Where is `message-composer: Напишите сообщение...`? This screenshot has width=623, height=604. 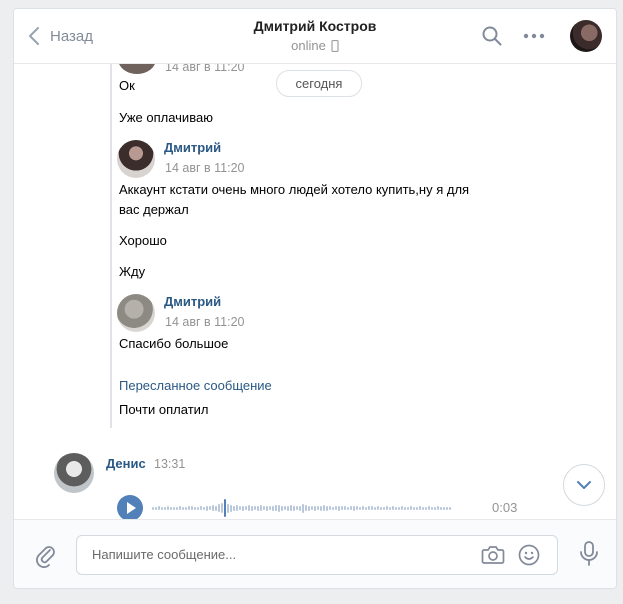
message-composer: Напишите сообщение... is located at coordinates (315, 553).